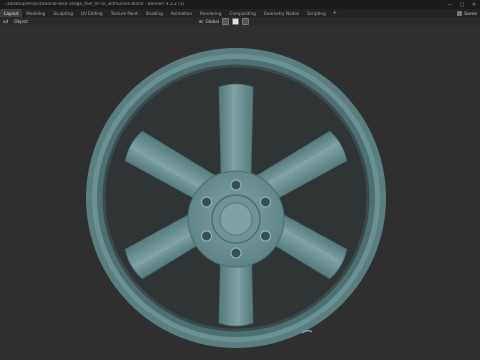 The height and width of the screenshot is (360, 480). I want to click on tab-sculpting: Sculpting, so click(63, 13).